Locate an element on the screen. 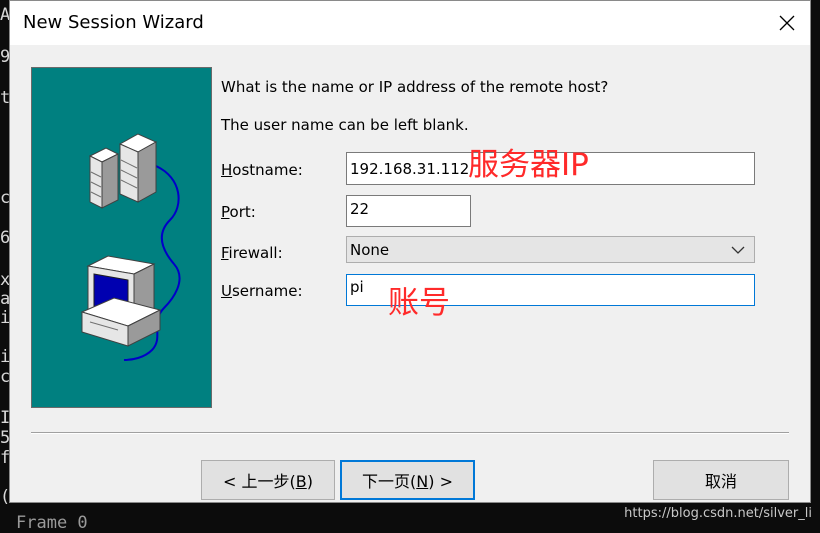  firewall-value: None is located at coordinates (370, 249).